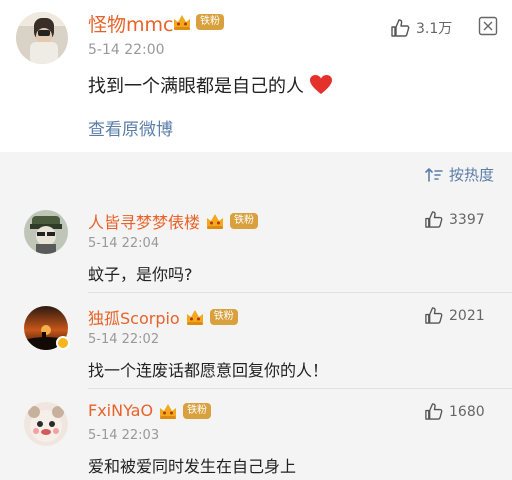  I want to click on comment-time: 5-14 22:04, so click(124, 243).